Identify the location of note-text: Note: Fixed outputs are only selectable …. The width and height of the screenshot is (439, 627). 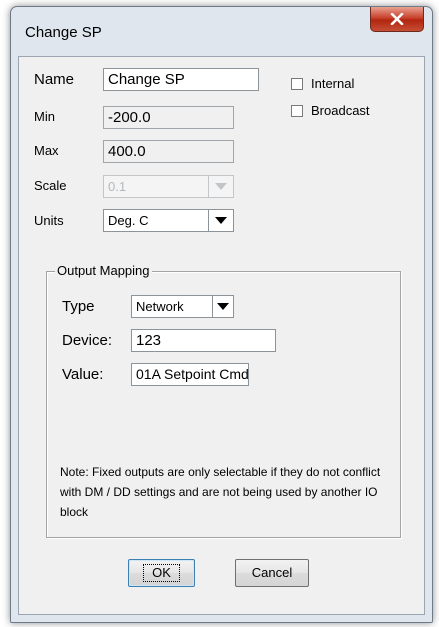
(220, 492).